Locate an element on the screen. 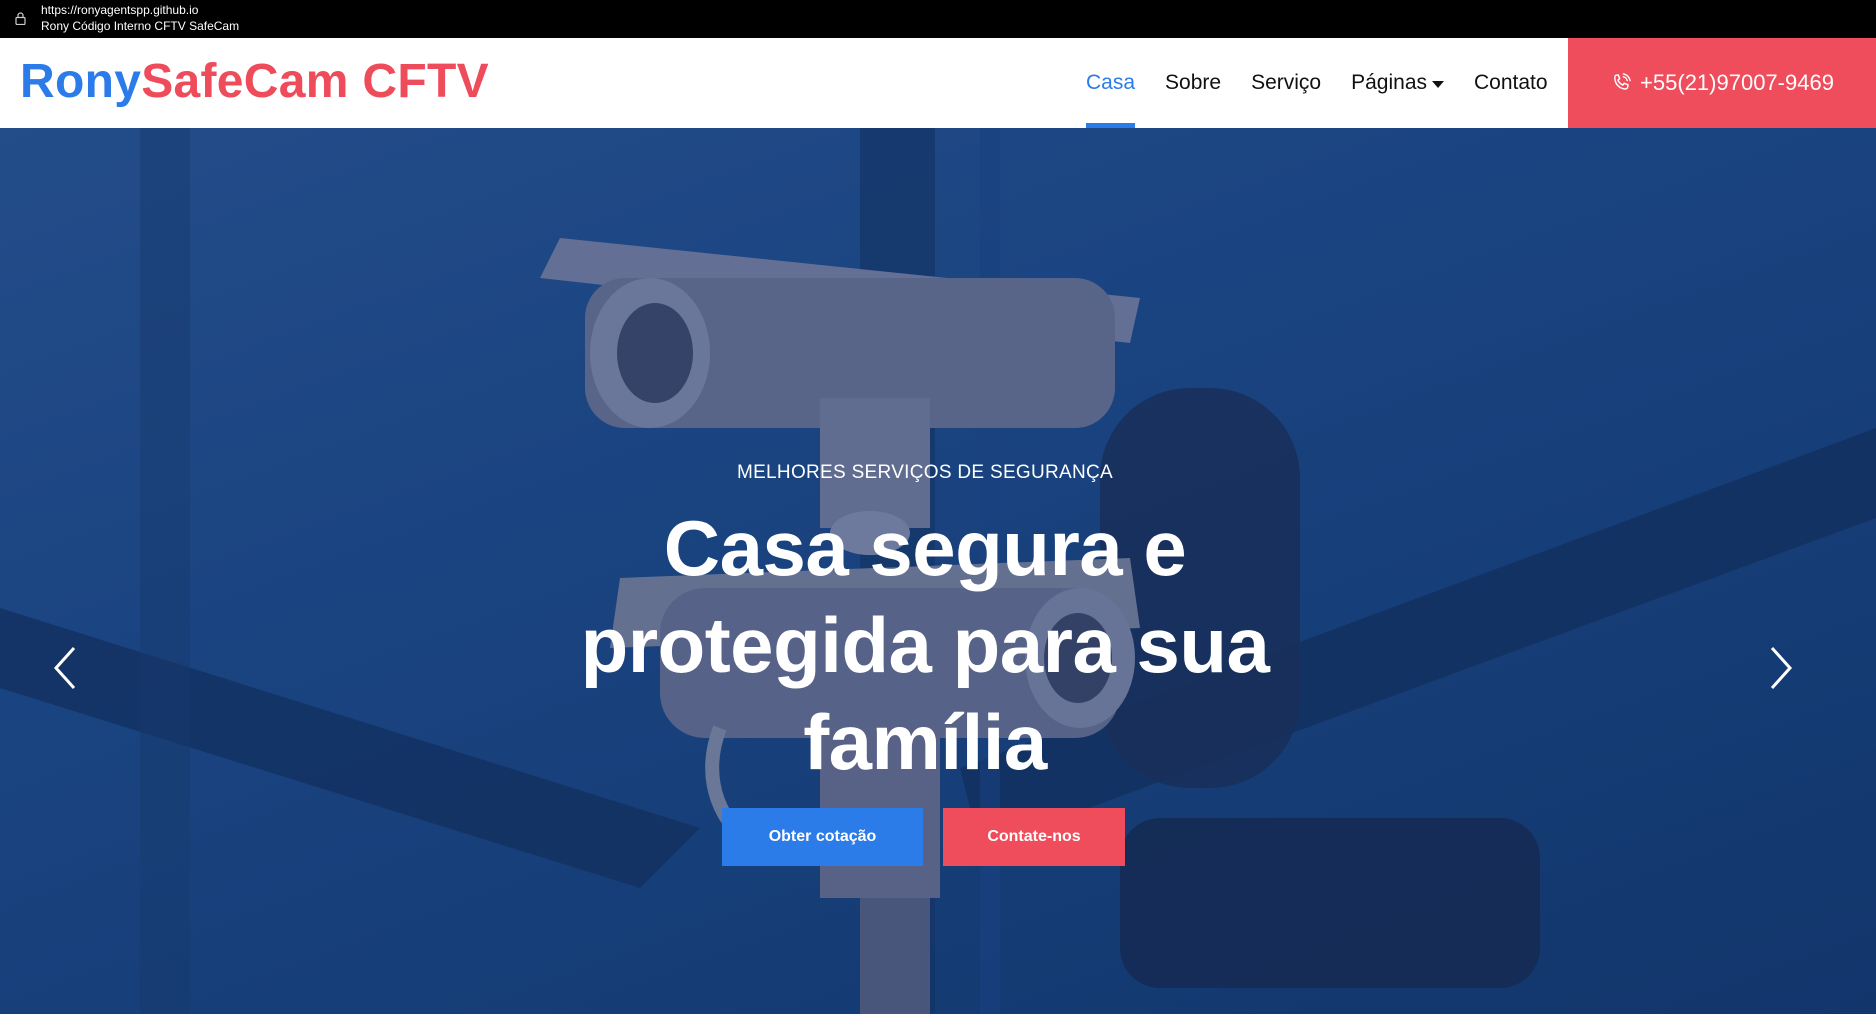  nav-item-label: Contato is located at coordinates (1511, 82).